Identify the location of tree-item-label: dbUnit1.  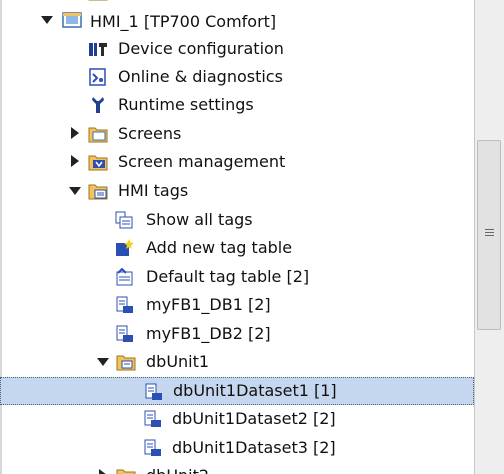
(178, 361).